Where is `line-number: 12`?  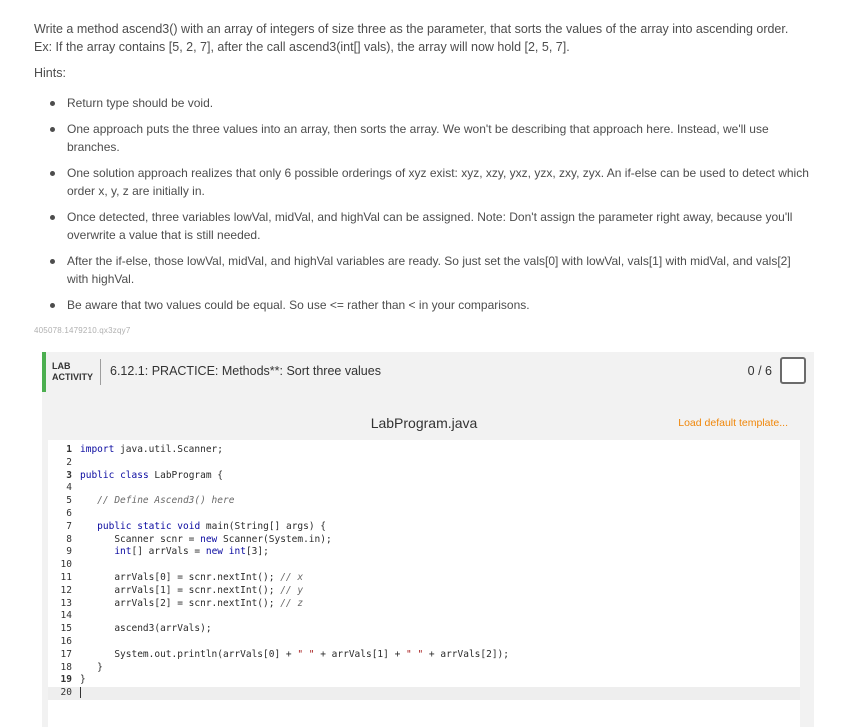
line-number: 12 is located at coordinates (66, 590).